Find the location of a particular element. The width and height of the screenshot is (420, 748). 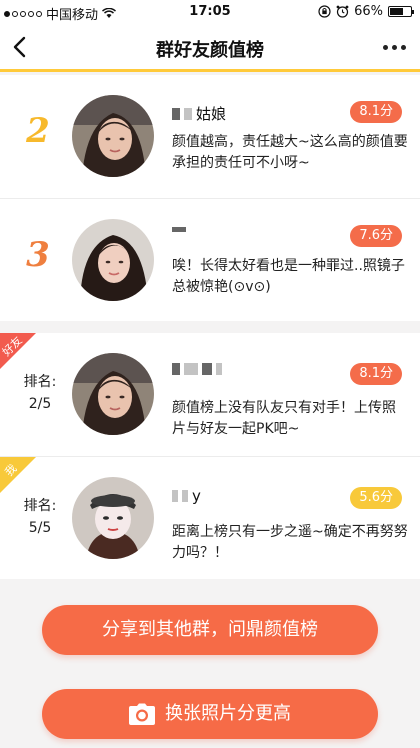

ribbon-label: 我 is located at coordinates (11, 470).